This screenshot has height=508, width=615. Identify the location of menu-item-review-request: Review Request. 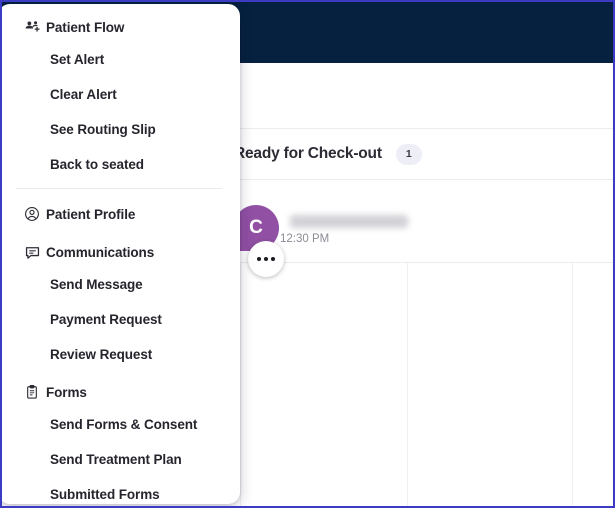
(121, 354).